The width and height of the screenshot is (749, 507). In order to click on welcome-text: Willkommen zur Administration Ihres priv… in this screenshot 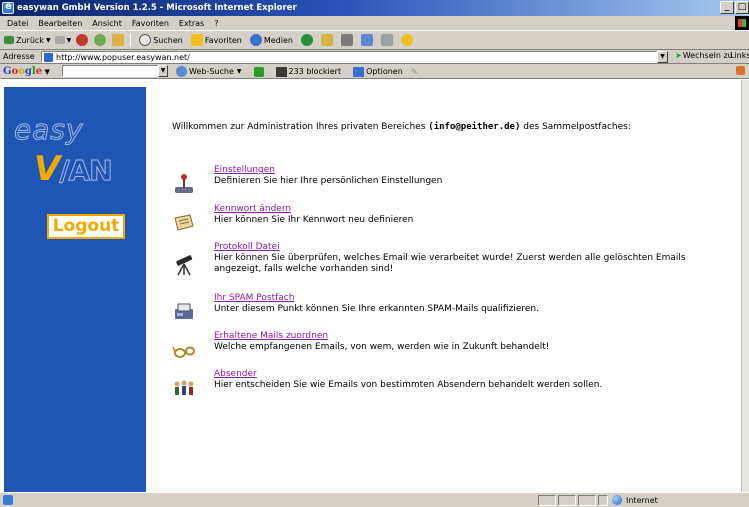, I will do `click(401, 127)`.